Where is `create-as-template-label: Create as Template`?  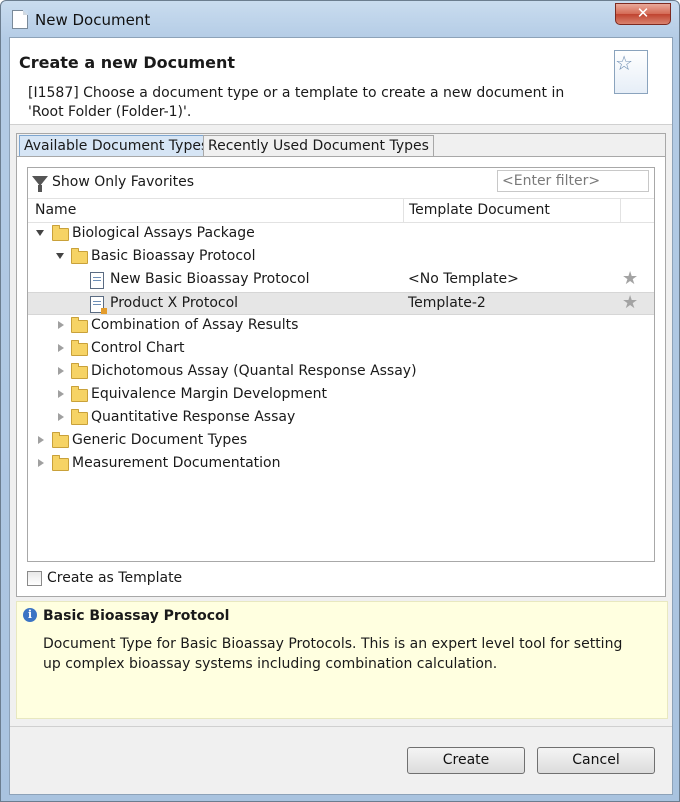
create-as-template-label: Create as Template is located at coordinates (115, 578).